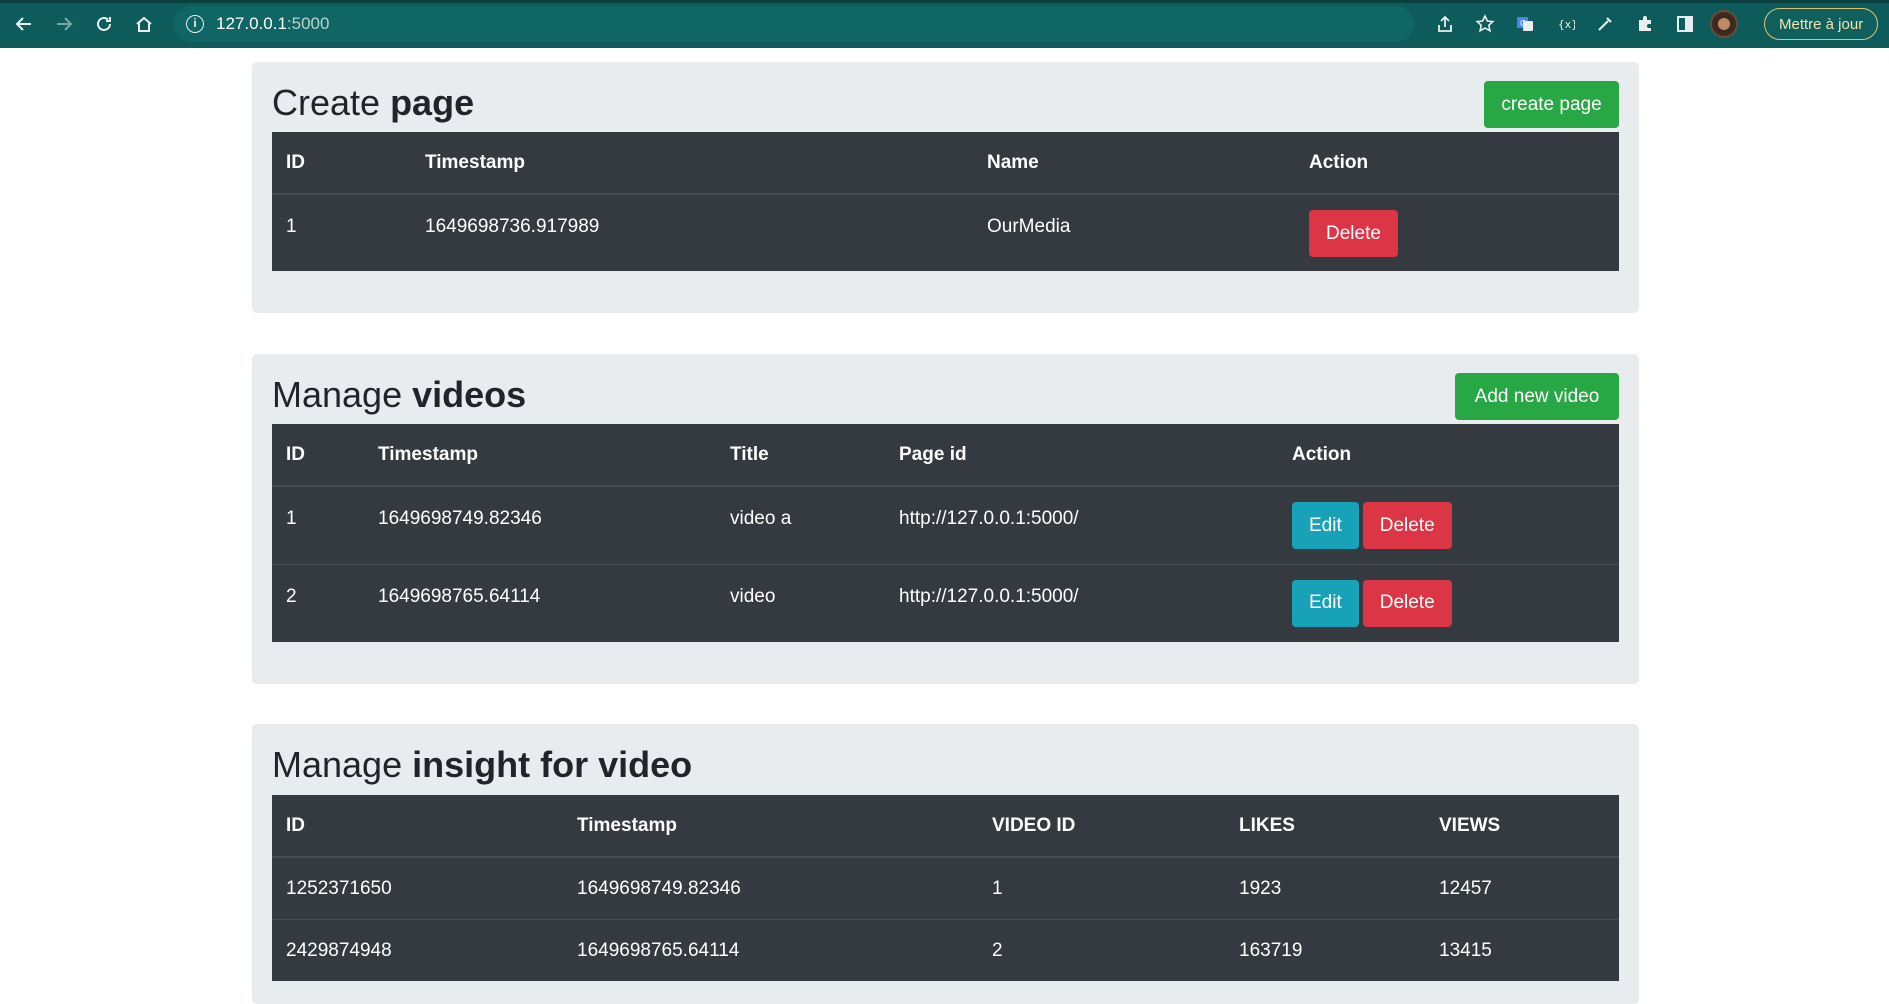 This screenshot has width=1889, height=1004. What do you see at coordinates (1325, 826) in the screenshot?
I see `column-header: LIKES` at bounding box center [1325, 826].